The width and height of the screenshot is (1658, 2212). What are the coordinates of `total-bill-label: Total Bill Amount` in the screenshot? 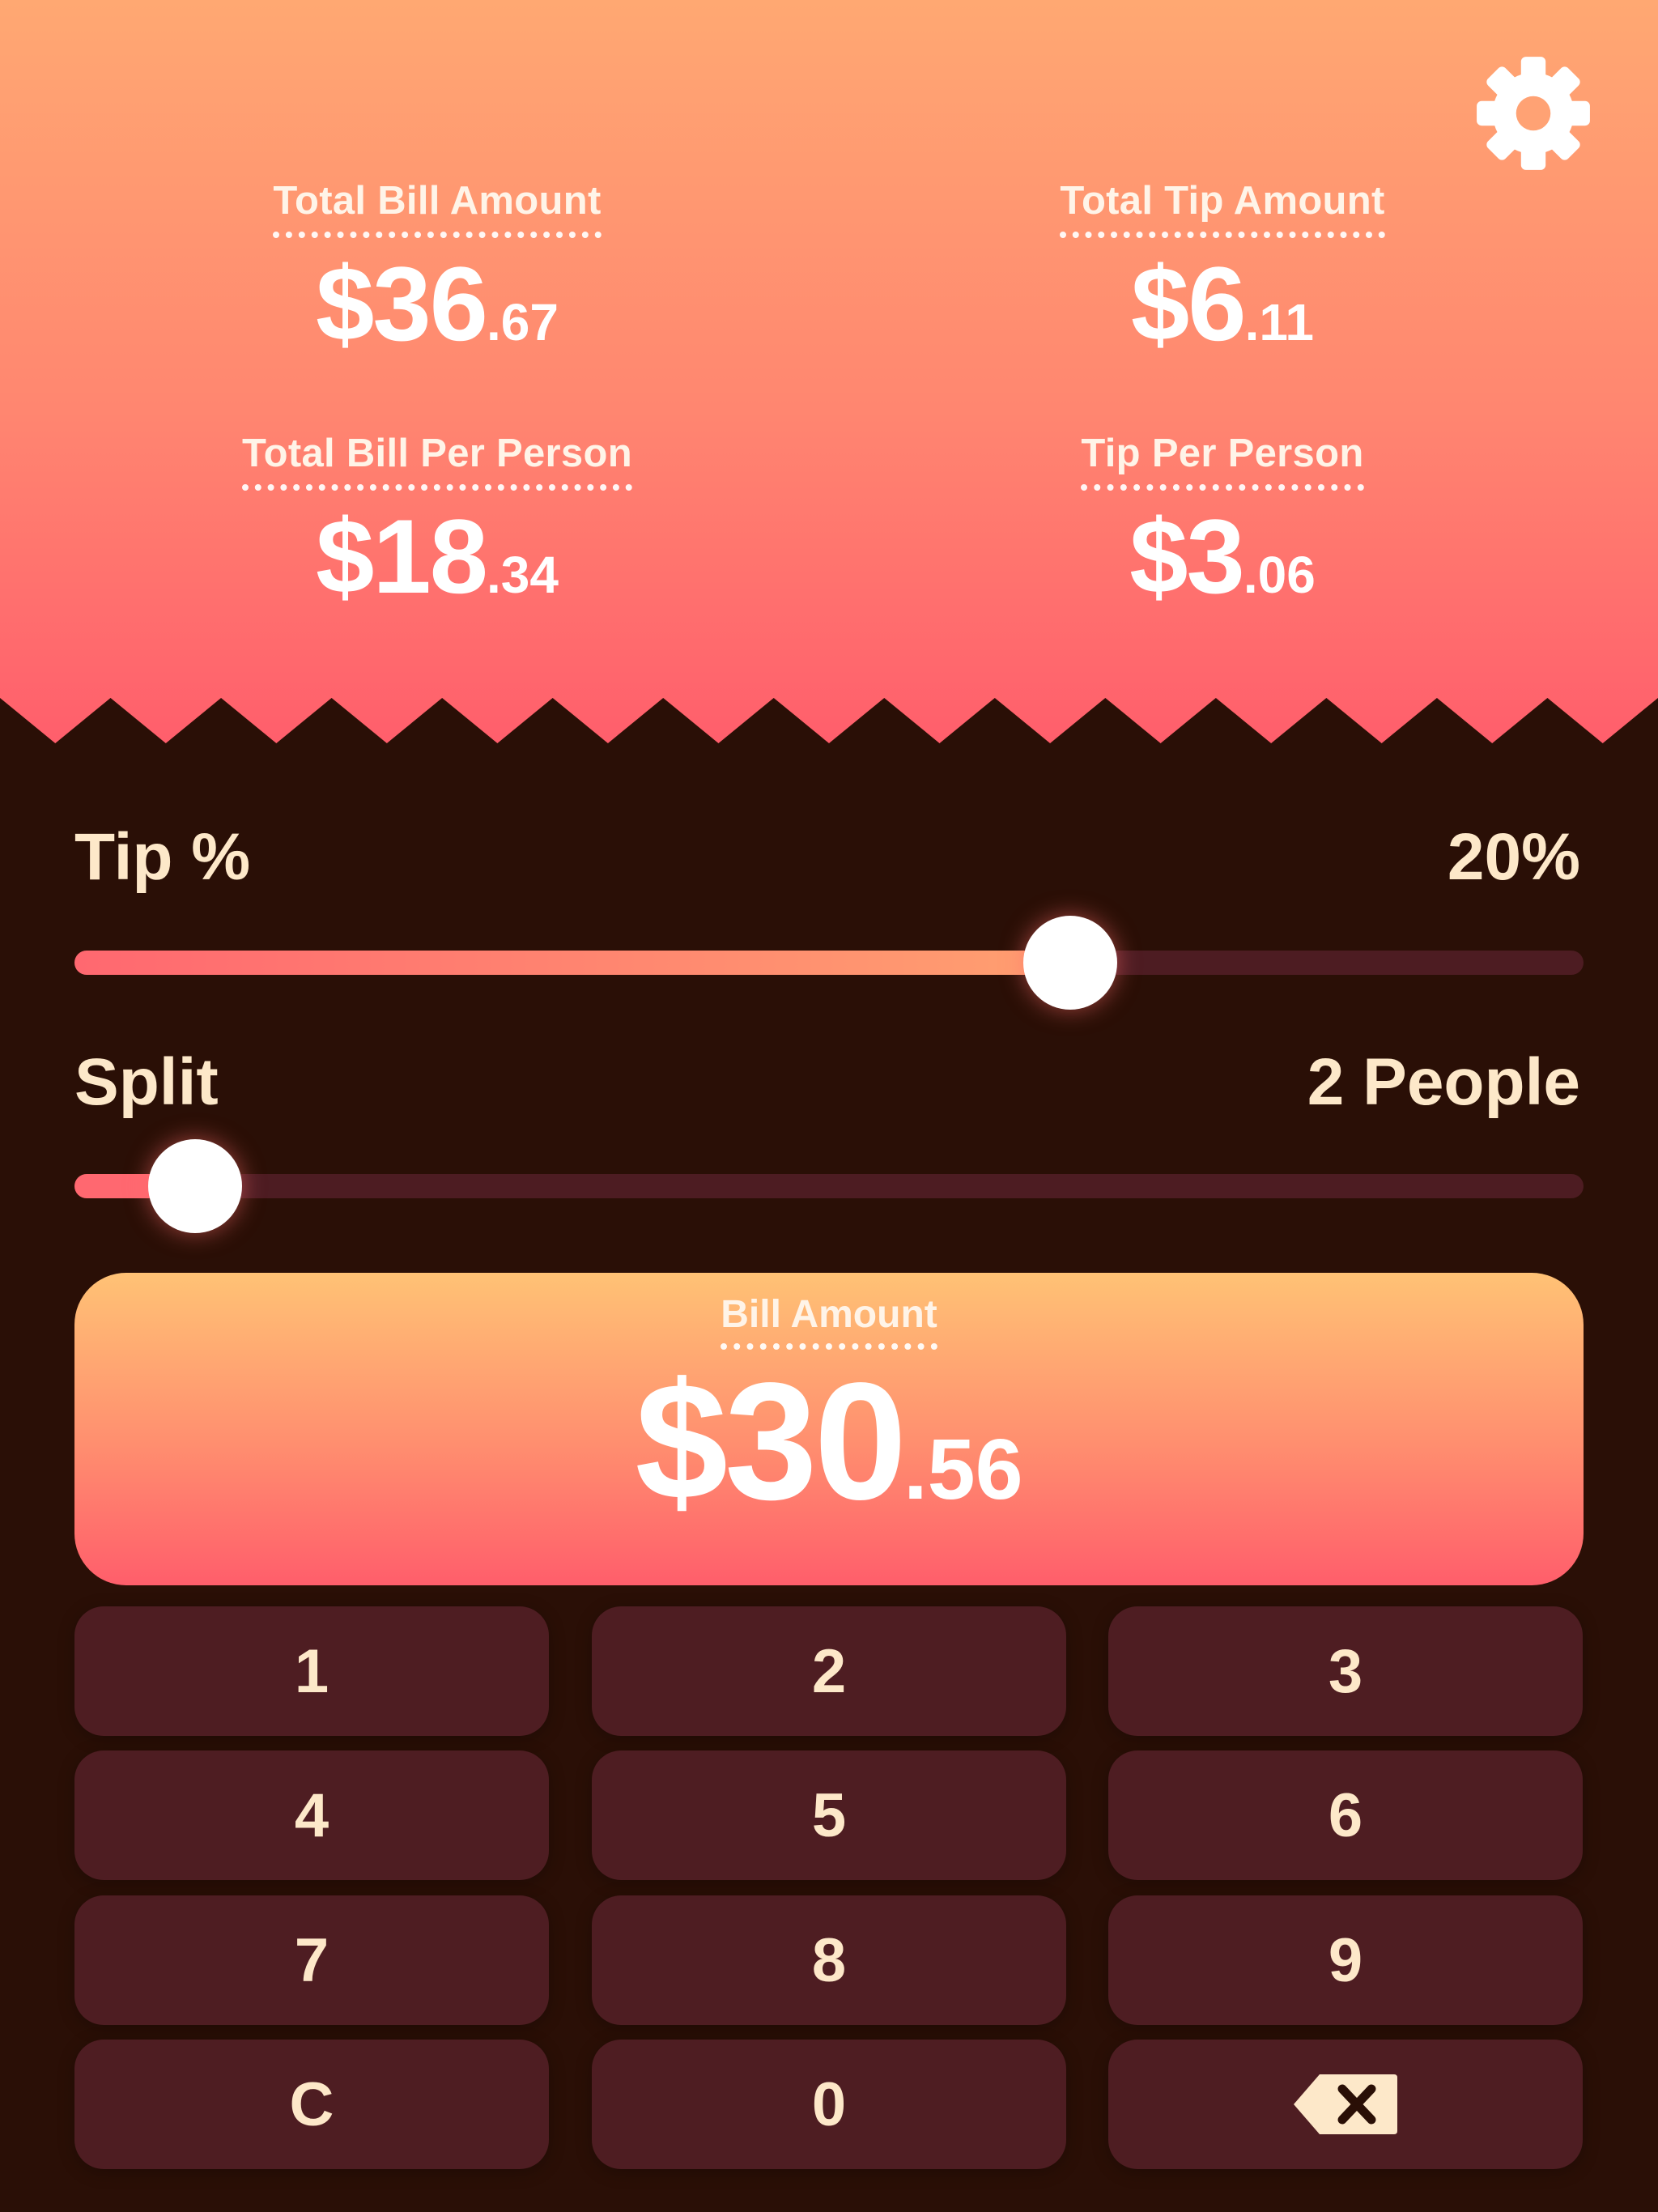 It's located at (437, 208).